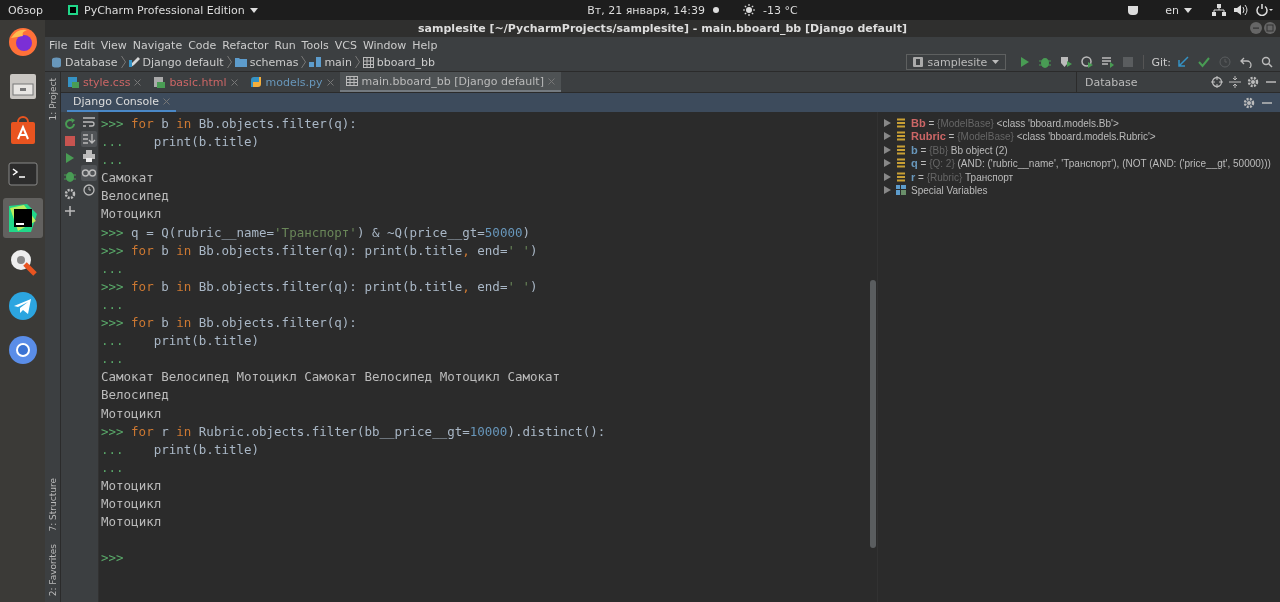  I want to click on tab-label: models.py, so click(294, 82).